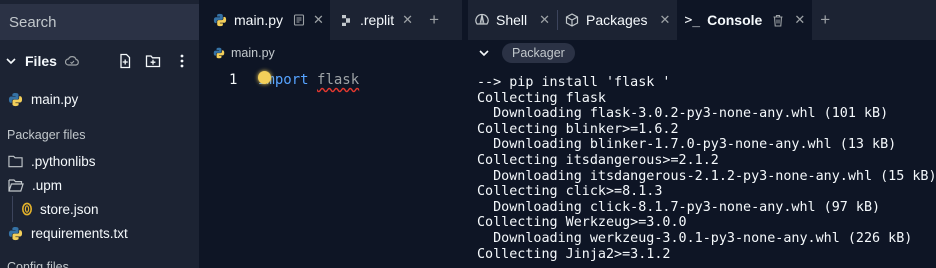 The width and height of the screenshot is (936, 268). I want to click on section-config-files: Config files, so click(38, 264).